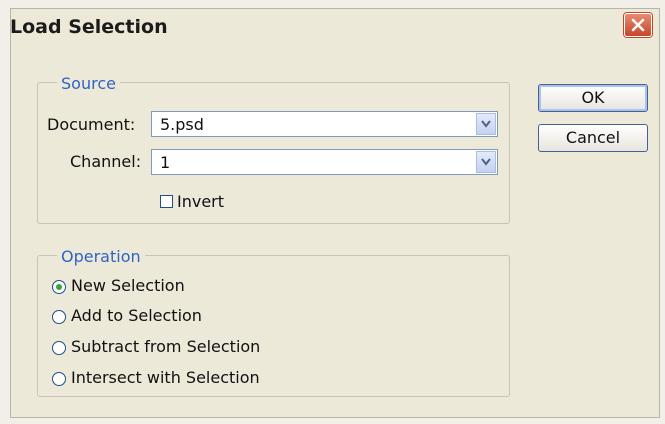  I want to click on channel-value: 1, so click(165, 162).